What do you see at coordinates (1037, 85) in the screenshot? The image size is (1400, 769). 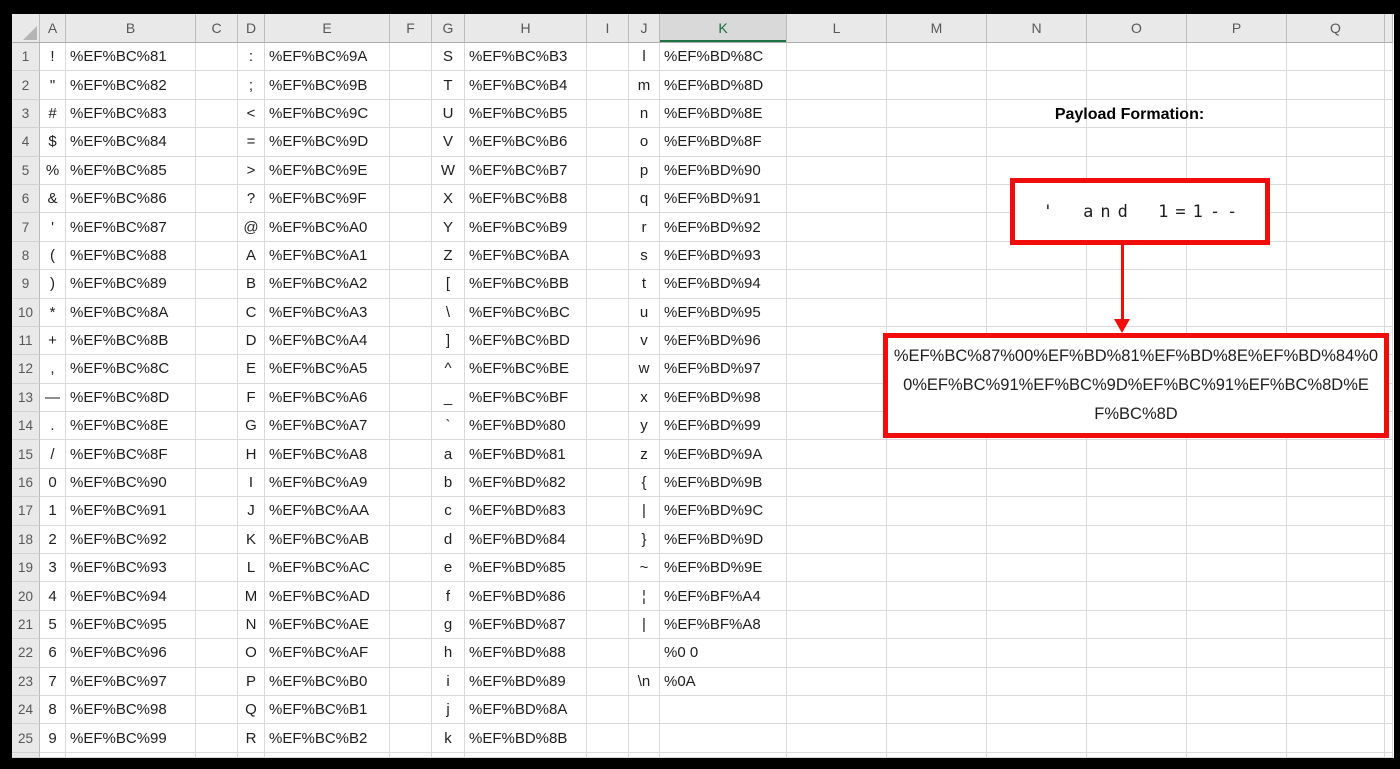 I see `cell-N2` at bounding box center [1037, 85].